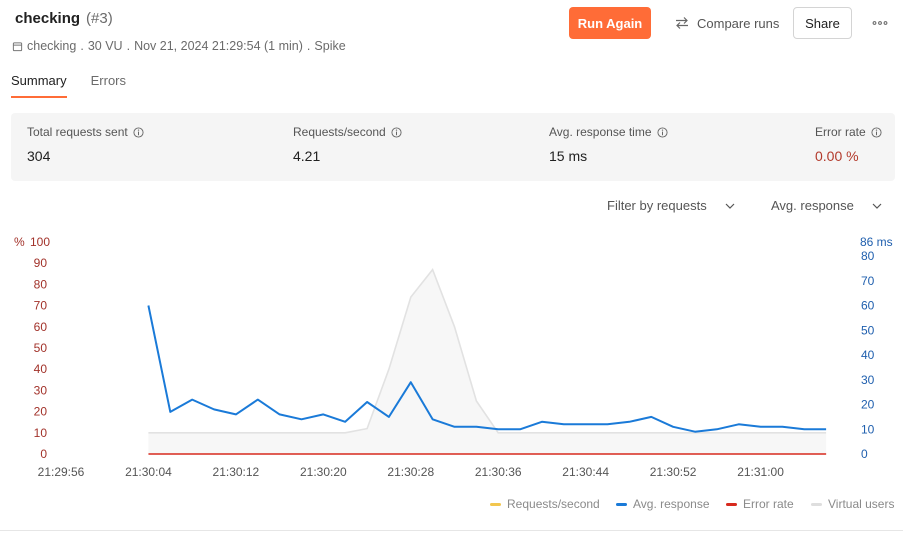 This screenshot has height=542, width=903. What do you see at coordinates (236, 472) in the screenshot?
I see `x-axis-tick: 21:30:12` at bounding box center [236, 472].